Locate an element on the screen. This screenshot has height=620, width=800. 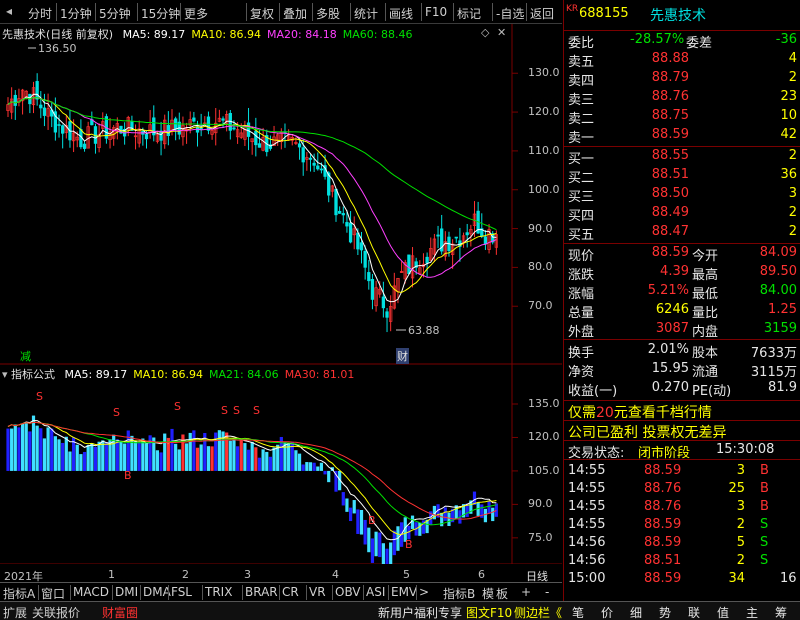
cai-badge: 财 is located at coordinates (402, 356).